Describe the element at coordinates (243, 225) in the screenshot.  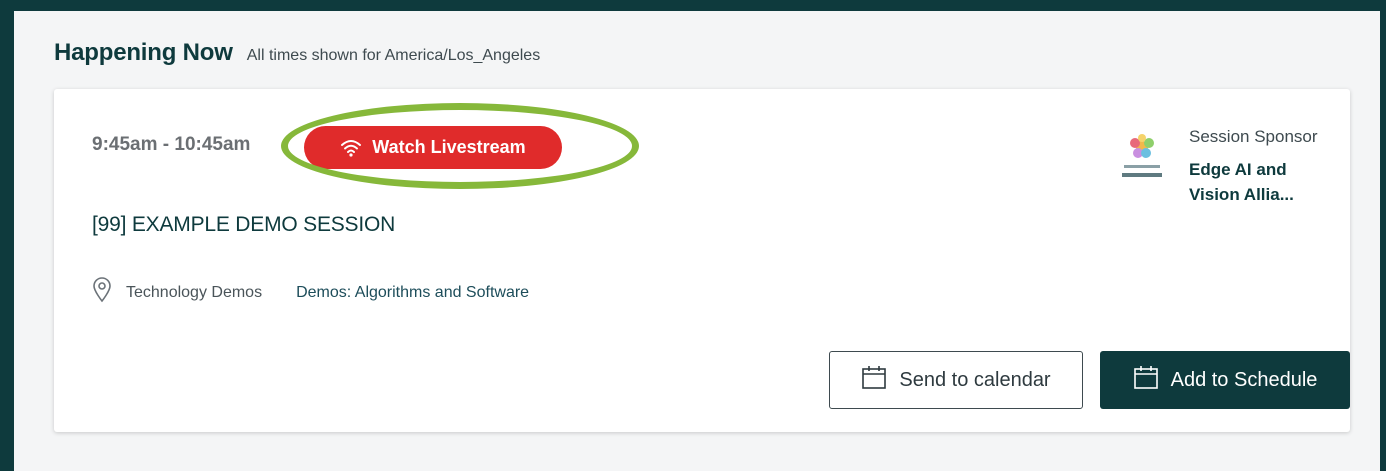
I see `session-title: [99] EXAMPLE DEMO SESSION` at that location.